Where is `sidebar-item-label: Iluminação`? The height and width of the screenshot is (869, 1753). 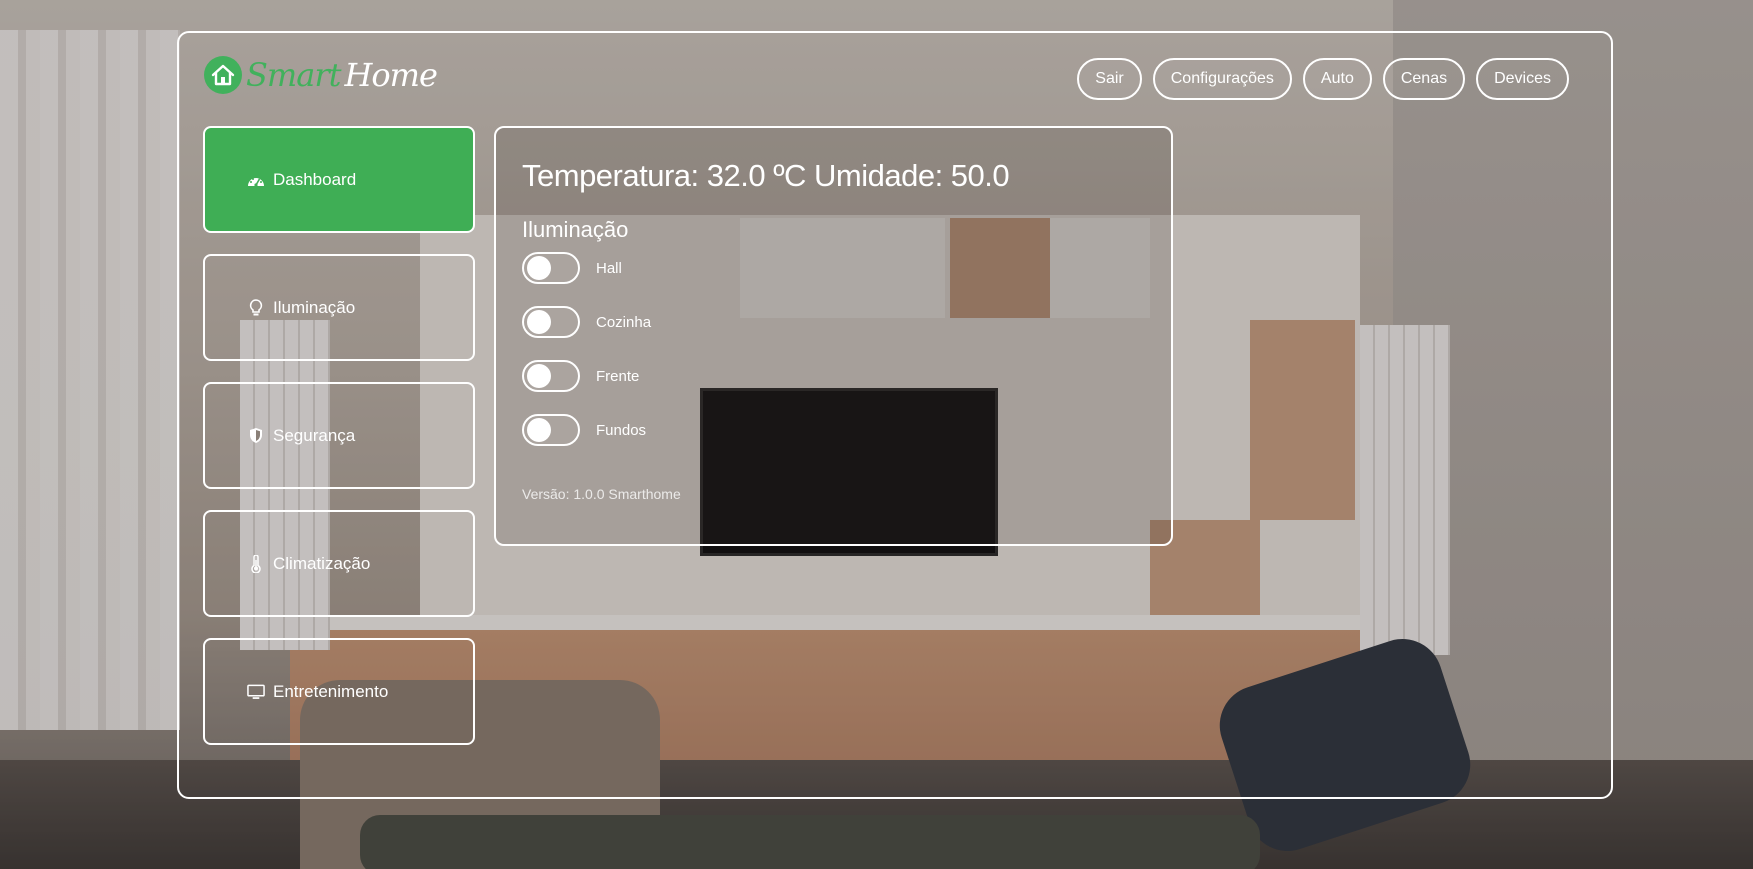 sidebar-item-label: Iluminação is located at coordinates (314, 307).